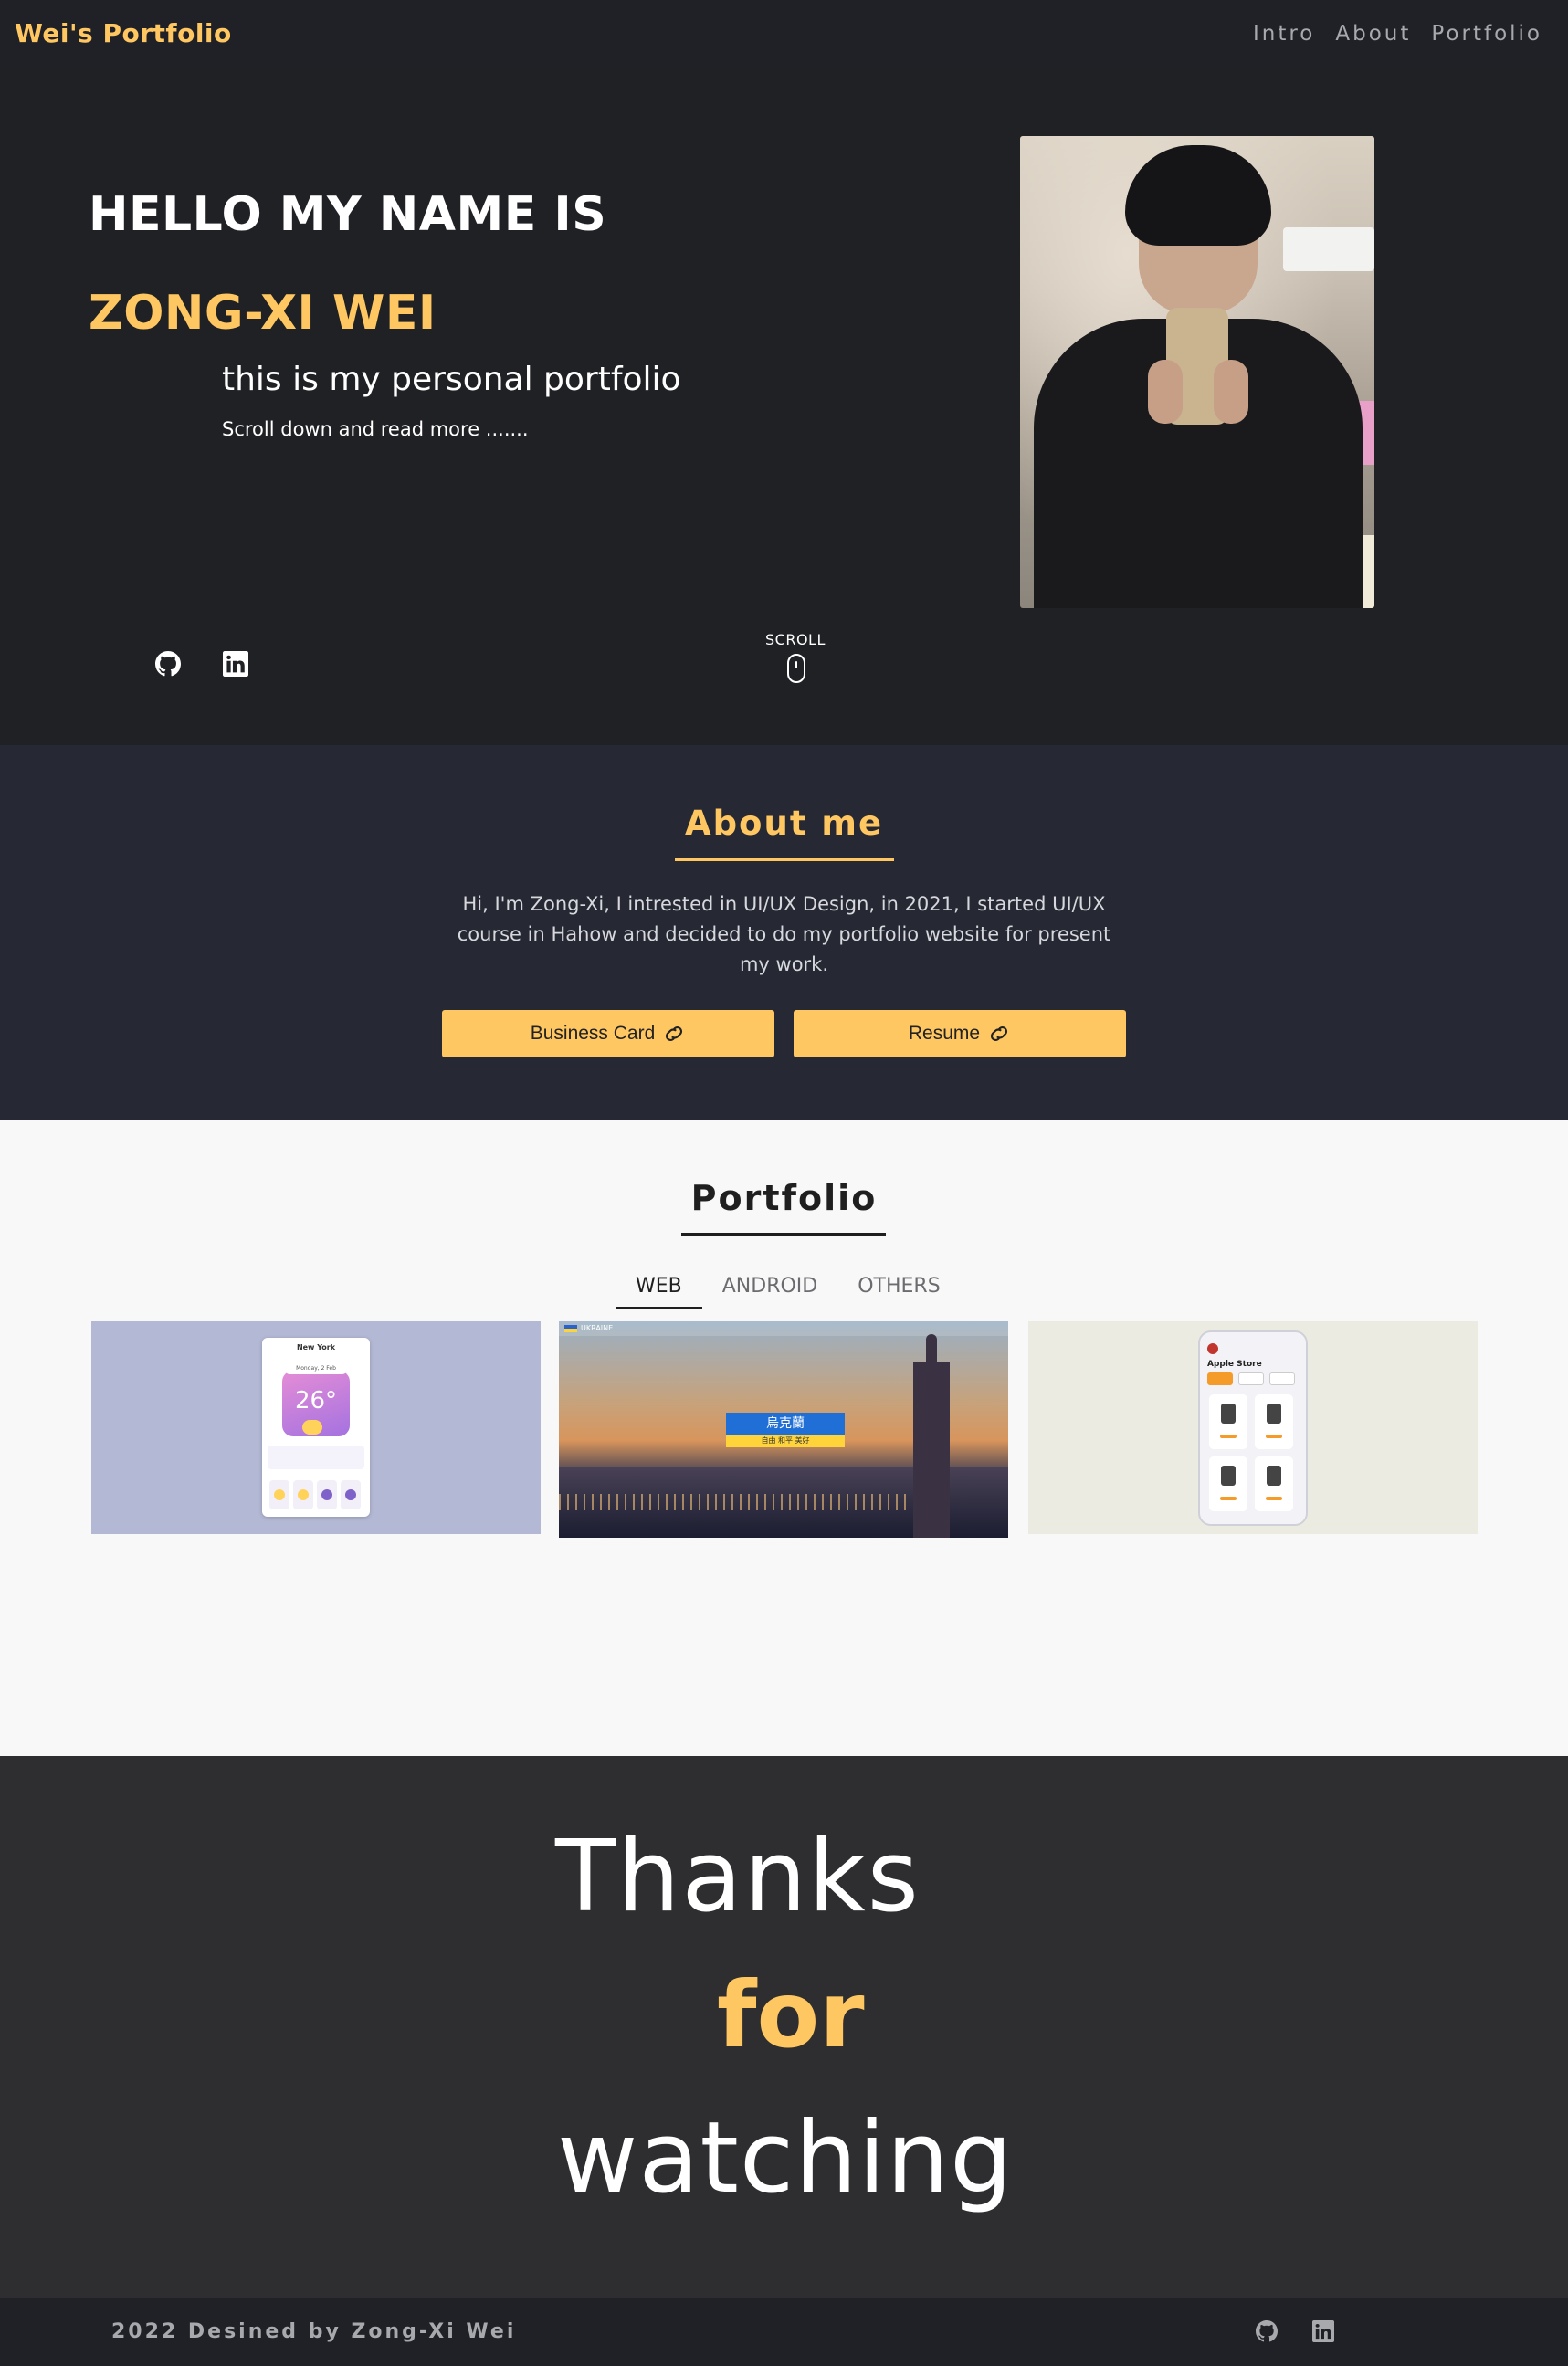  What do you see at coordinates (795, 639) in the screenshot?
I see `scroll-label: SCROLL` at bounding box center [795, 639].